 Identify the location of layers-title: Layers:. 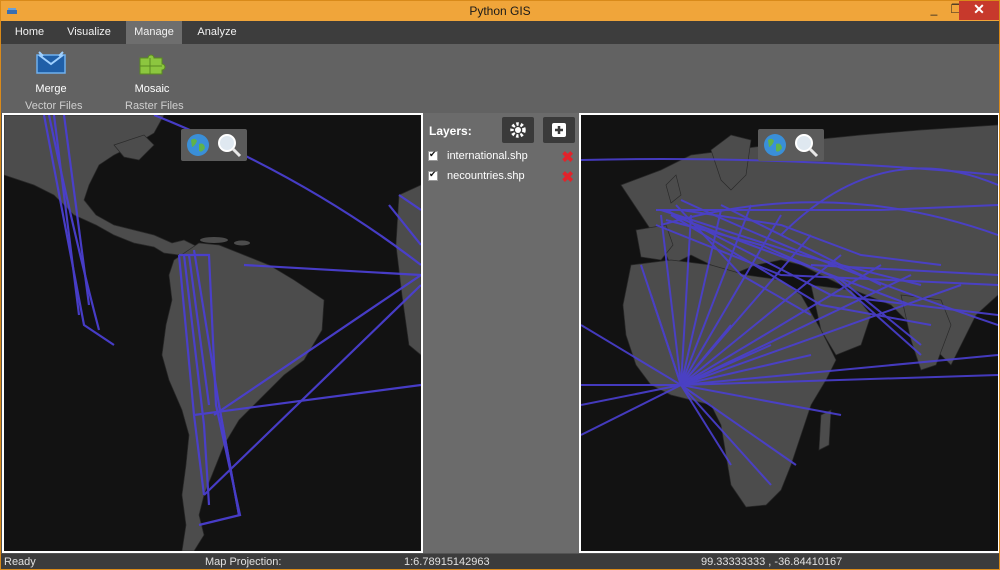
(450, 131).